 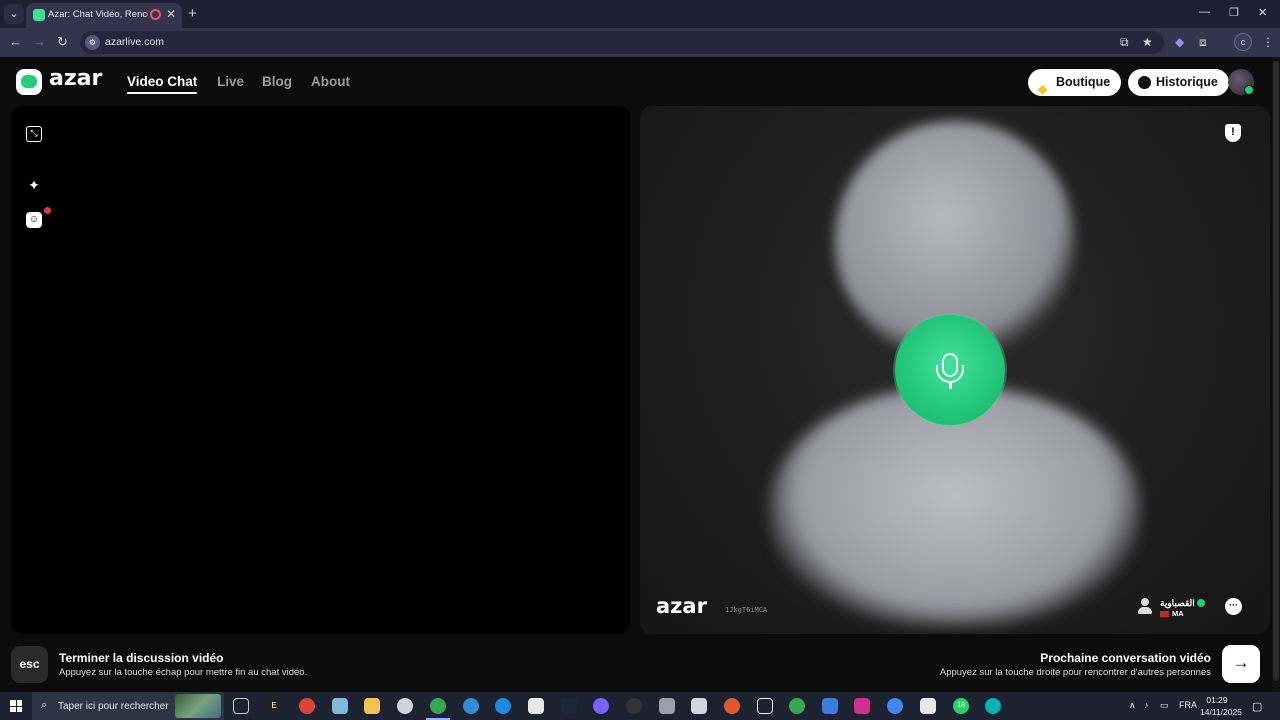 I want to click on azar-favicon-icon, so click(x=39, y=15).